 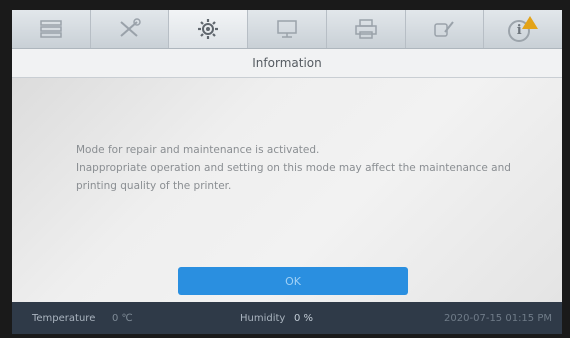 What do you see at coordinates (304, 318) in the screenshot?
I see `humidity-value: 0 %` at bounding box center [304, 318].